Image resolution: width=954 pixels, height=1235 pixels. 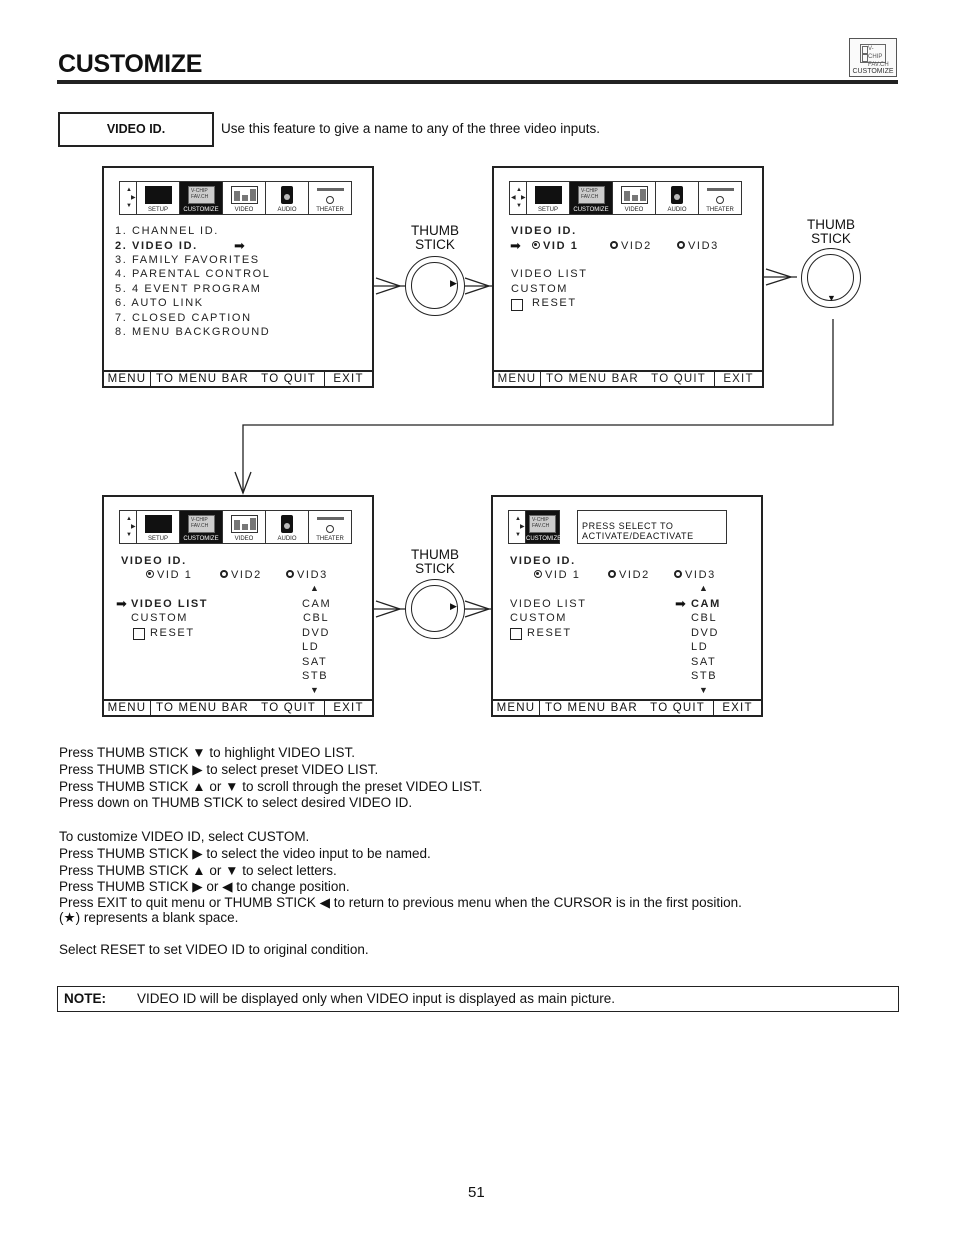 What do you see at coordinates (316, 604) in the screenshot?
I see `preset-item: CAM` at bounding box center [316, 604].